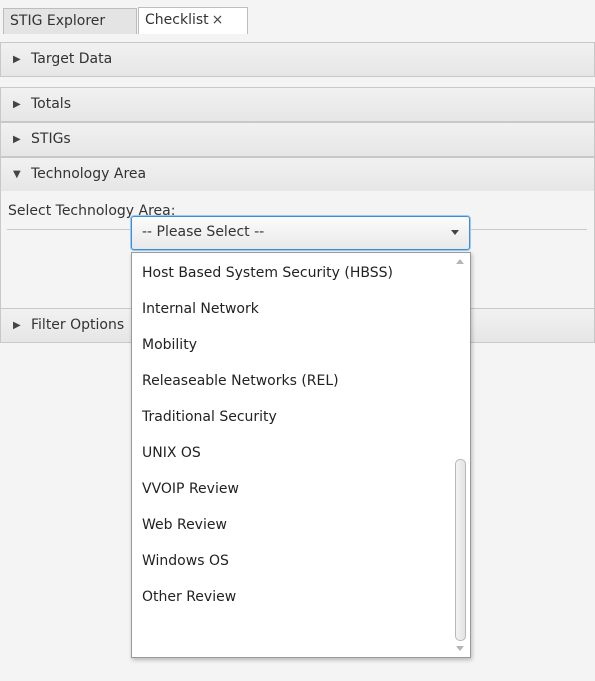  What do you see at coordinates (297, 17) in the screenshot?
I see `tab-bar: STIG Explorer Checklist ×` at bounding box center [297, 17].